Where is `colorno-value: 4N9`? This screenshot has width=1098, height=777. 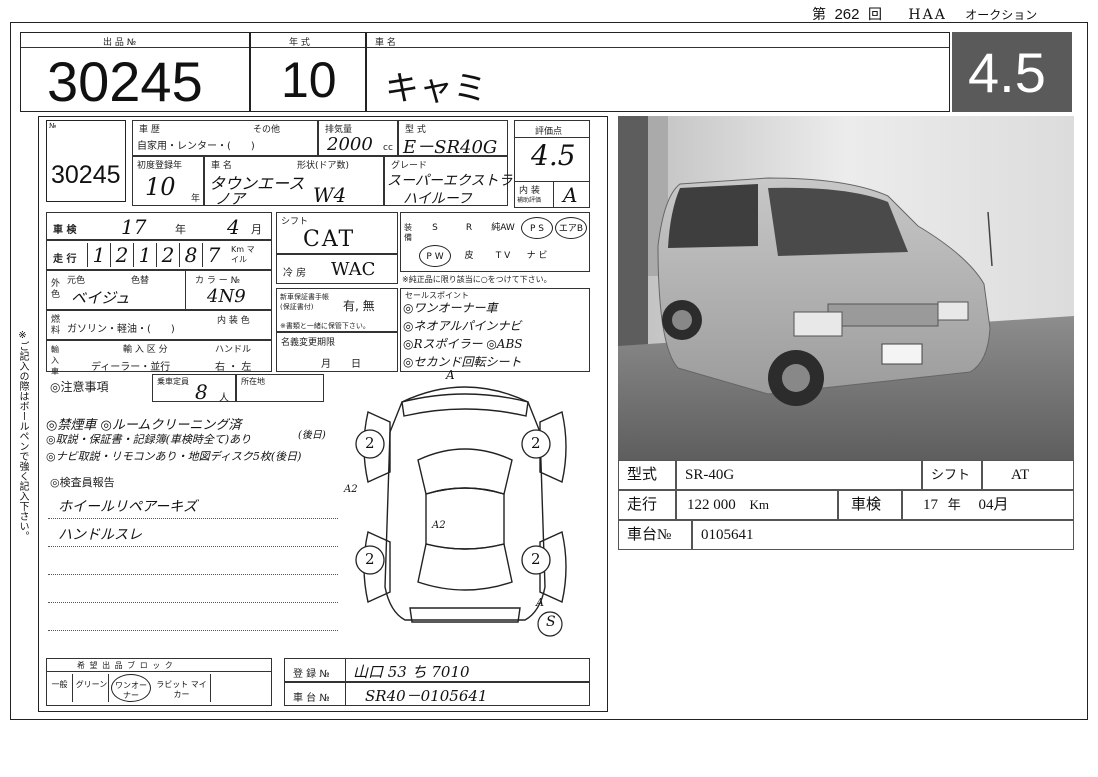
colorno-value: 4N9 is located at coordinates (226, 296).